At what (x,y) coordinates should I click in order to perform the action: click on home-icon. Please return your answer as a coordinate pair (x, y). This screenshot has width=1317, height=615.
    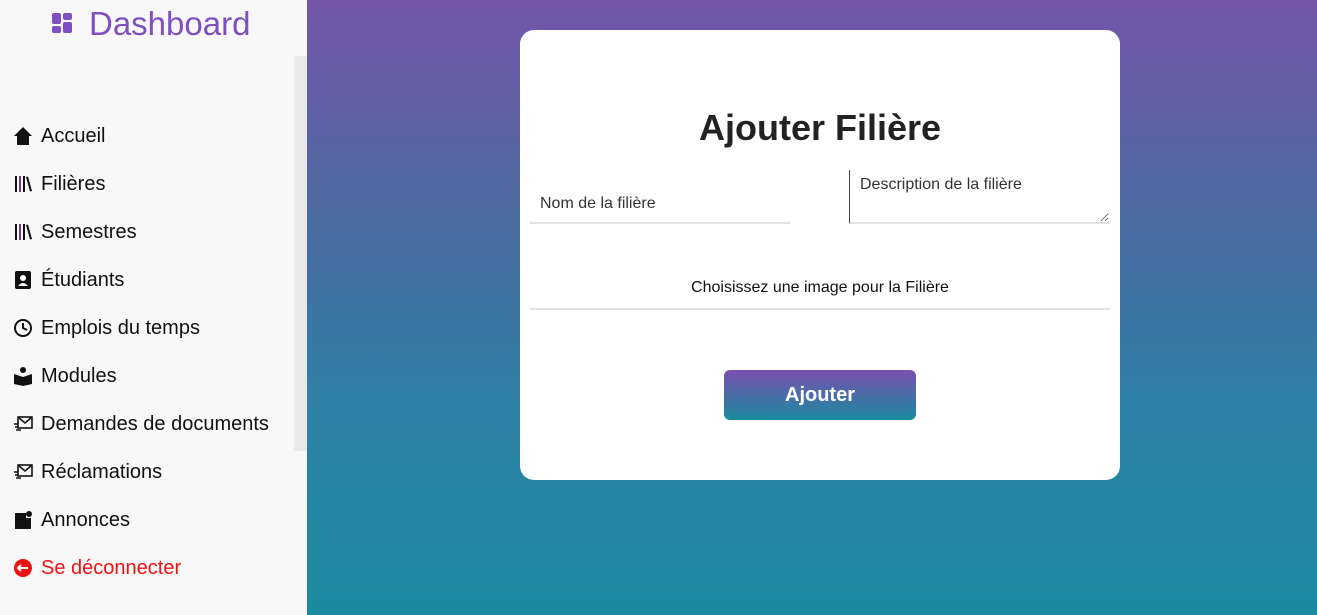
    Looking at the image, I should click on (23, 136).